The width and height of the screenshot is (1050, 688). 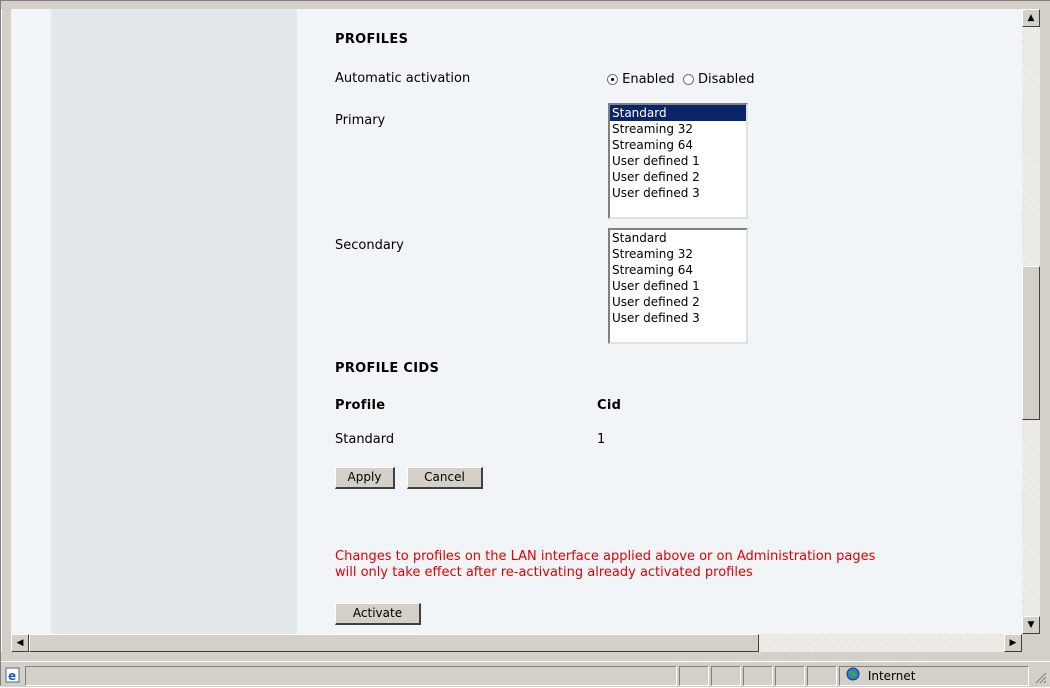 I want to click on status-text-pane, so click(x=351, y=676).